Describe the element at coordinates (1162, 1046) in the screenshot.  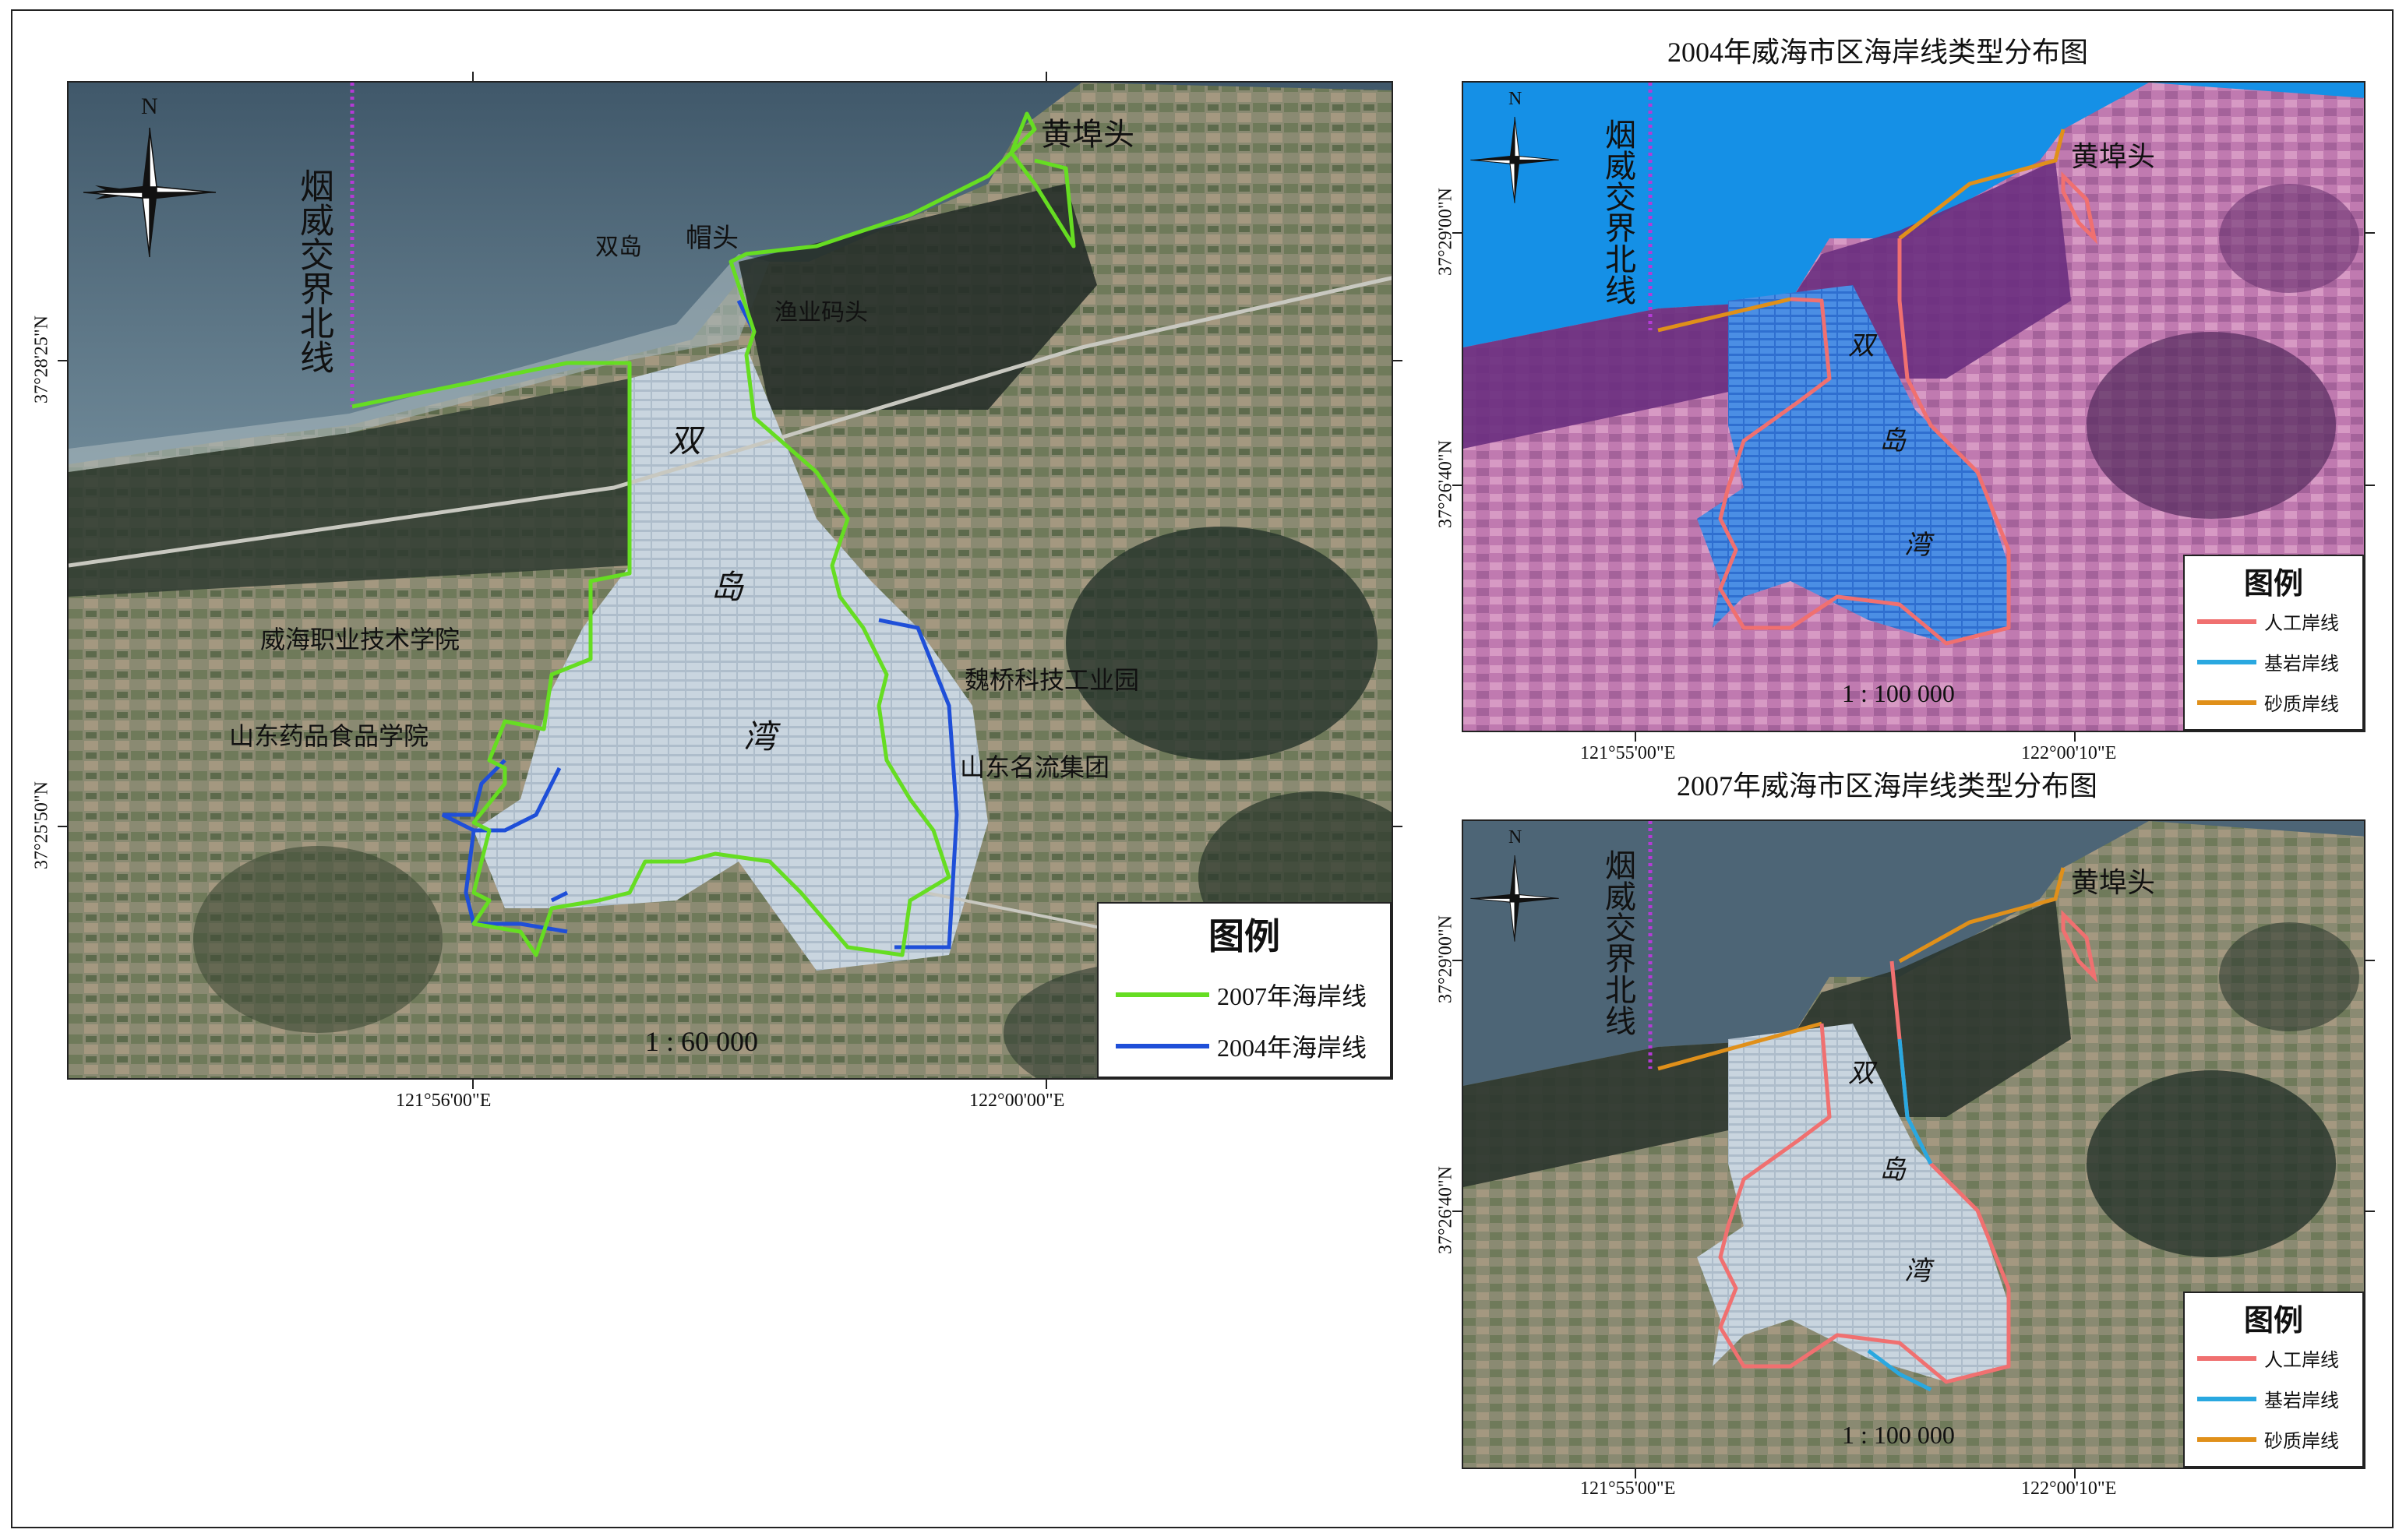
I see `legend-swatch-2004` at that location.